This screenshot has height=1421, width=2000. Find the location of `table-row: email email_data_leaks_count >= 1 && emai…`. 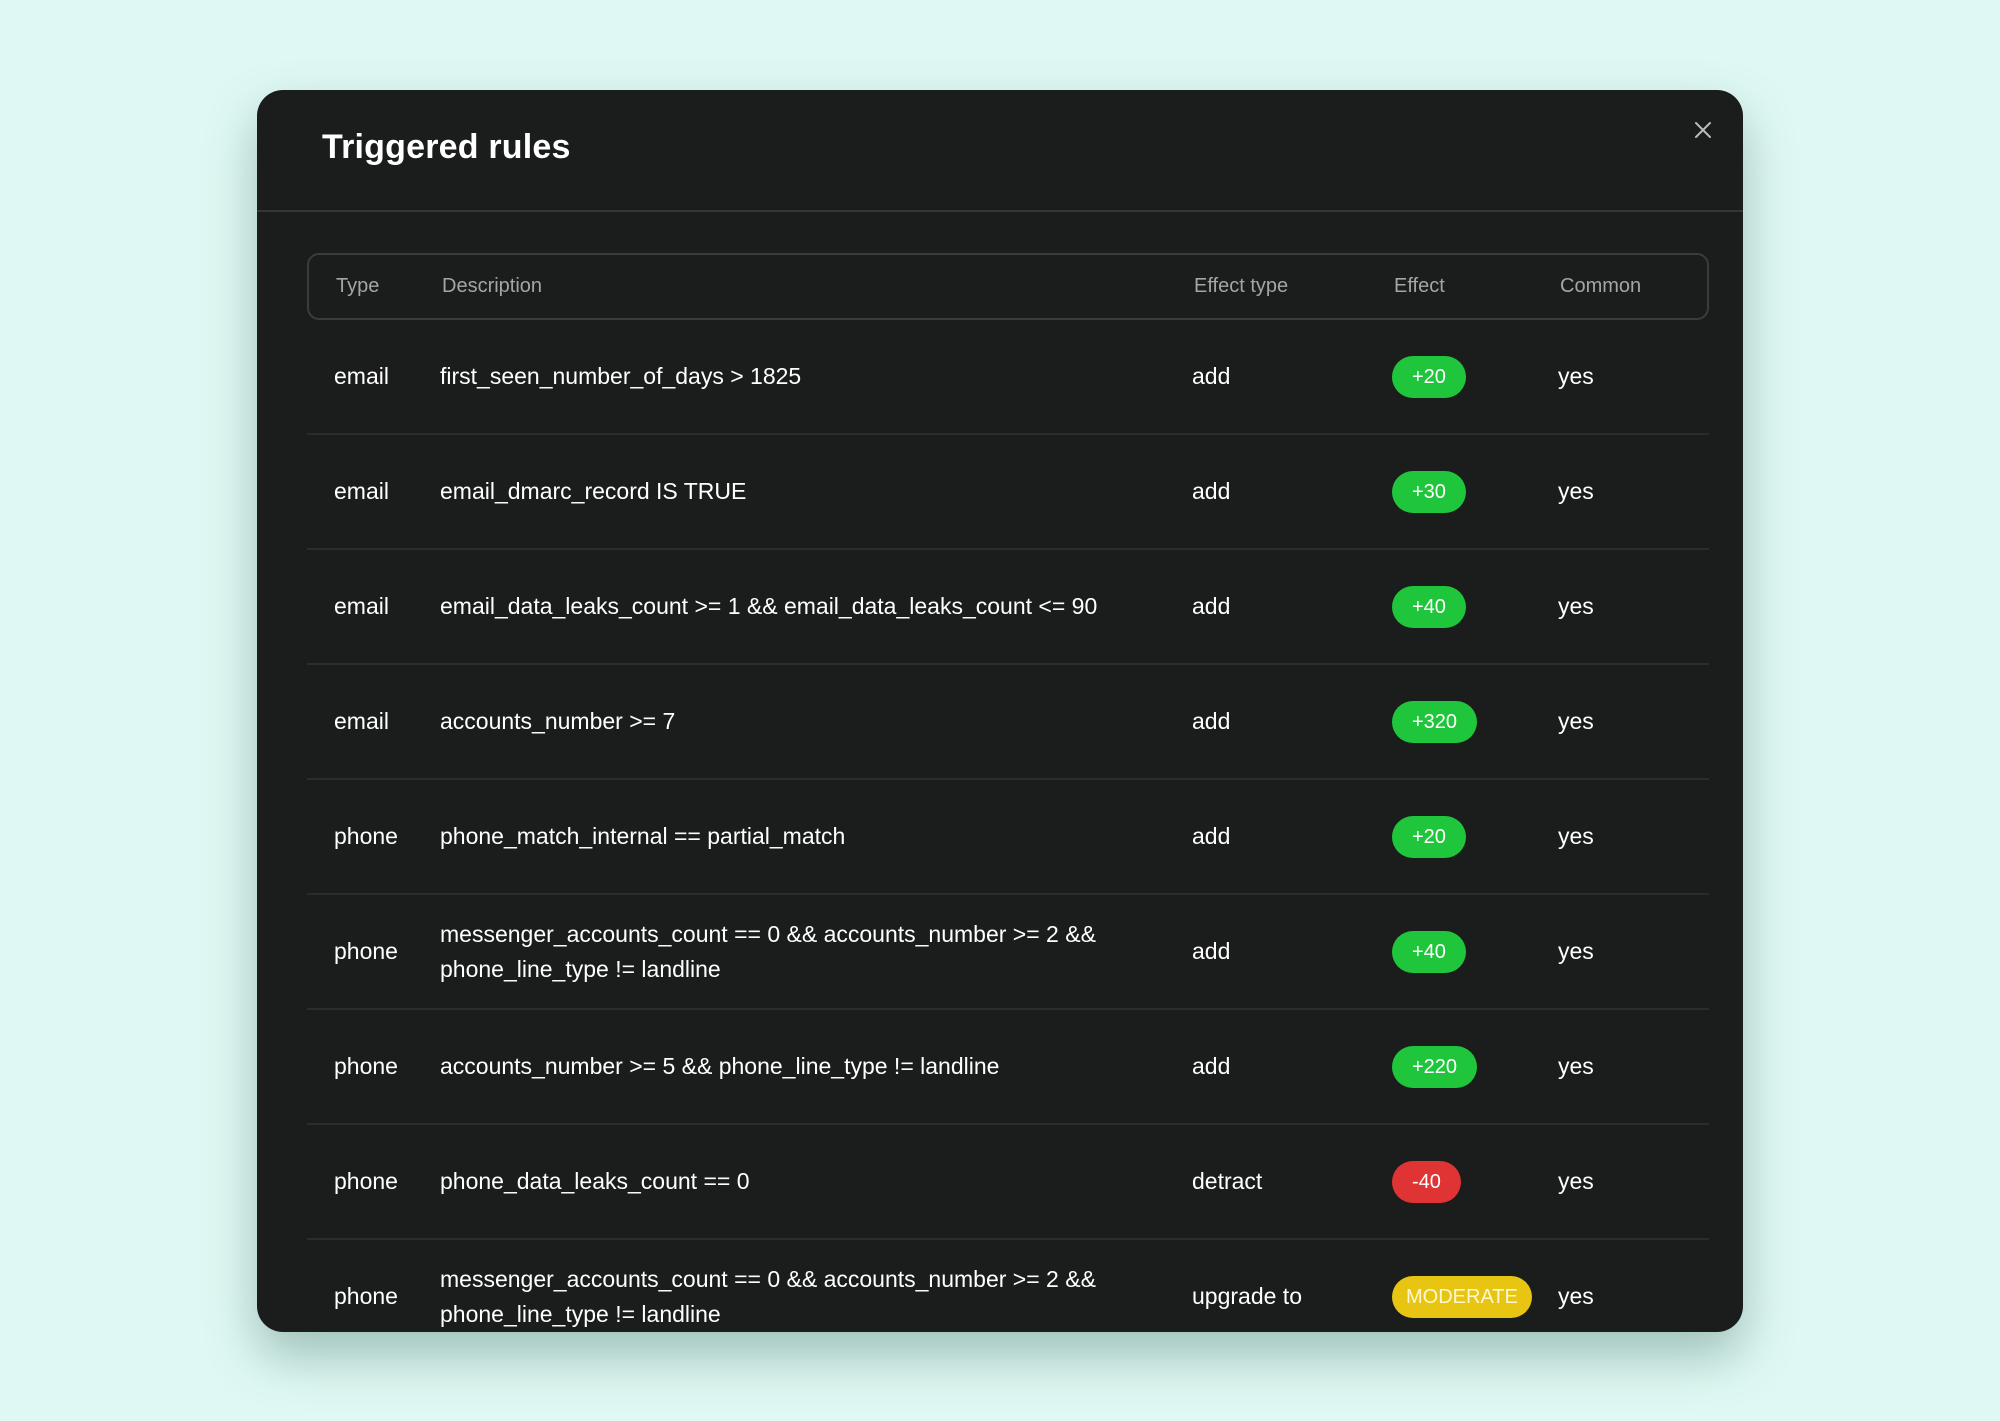

table-row: email email_data_leaks_count >= 1 && emai… is located at coordinates (1008, 607).